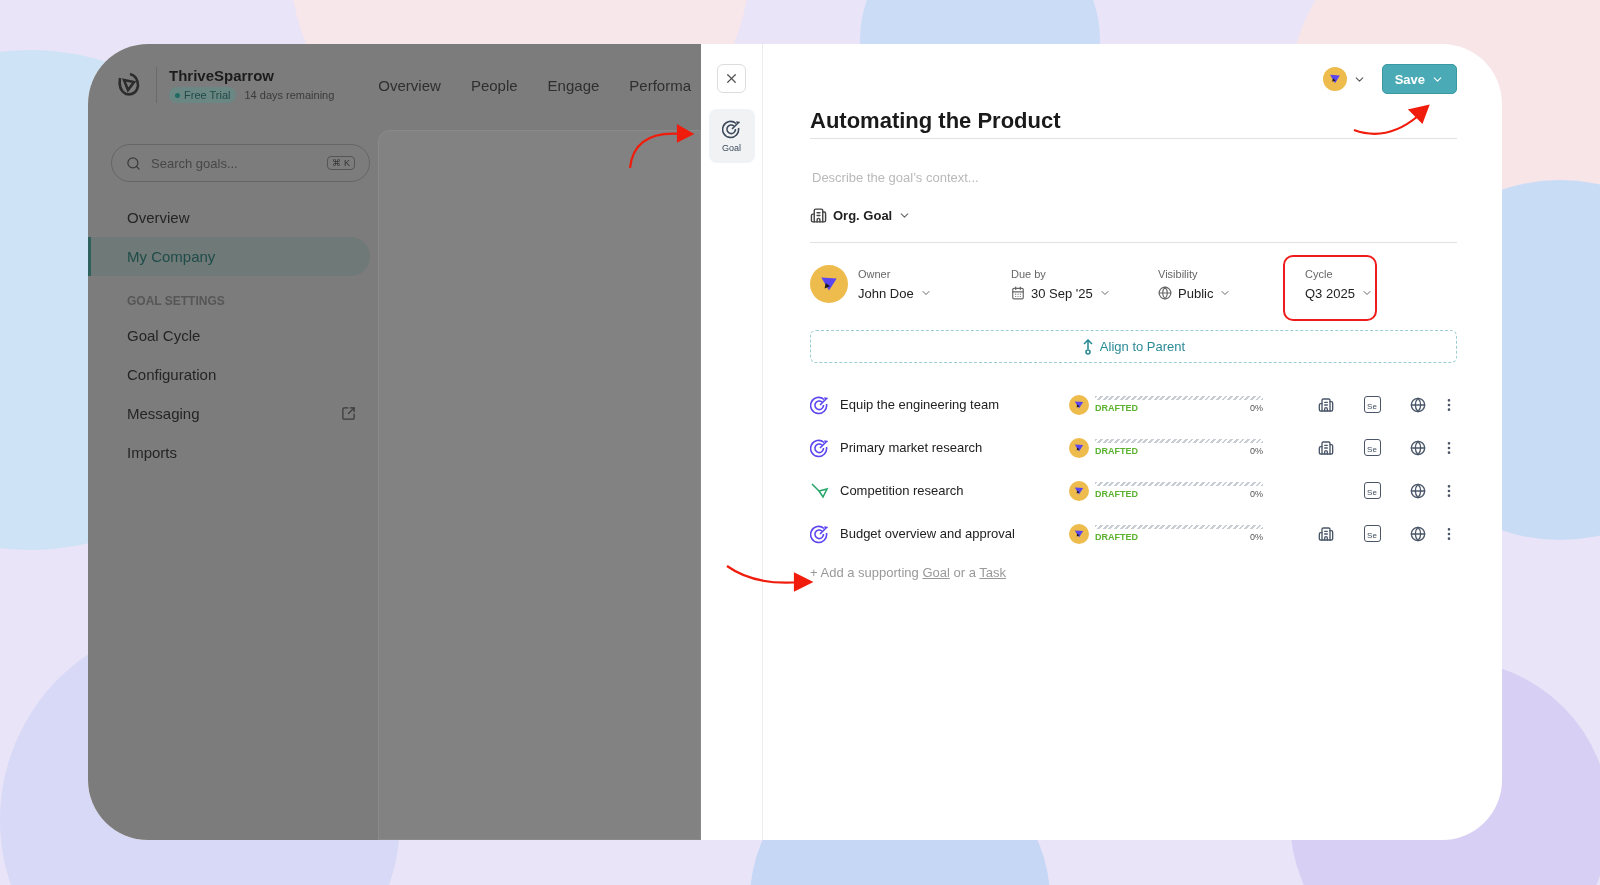 Image resolution: width=1600 pixels, height=885 pixels. What do you see at coordinates (229, 335) in the screenshot?
I see `sidebar-item: Goal Cycle` at bounding box center [229, 335].